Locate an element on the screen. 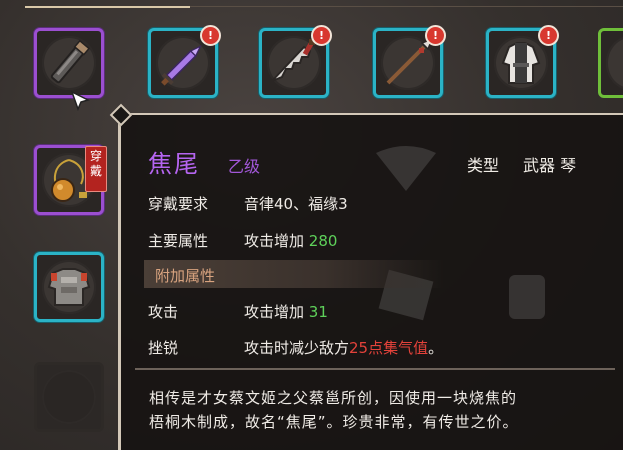 Image resolution: width=623 pixels, height=450 pixels. chest-armor-icon is located at coordinates (69, 287).